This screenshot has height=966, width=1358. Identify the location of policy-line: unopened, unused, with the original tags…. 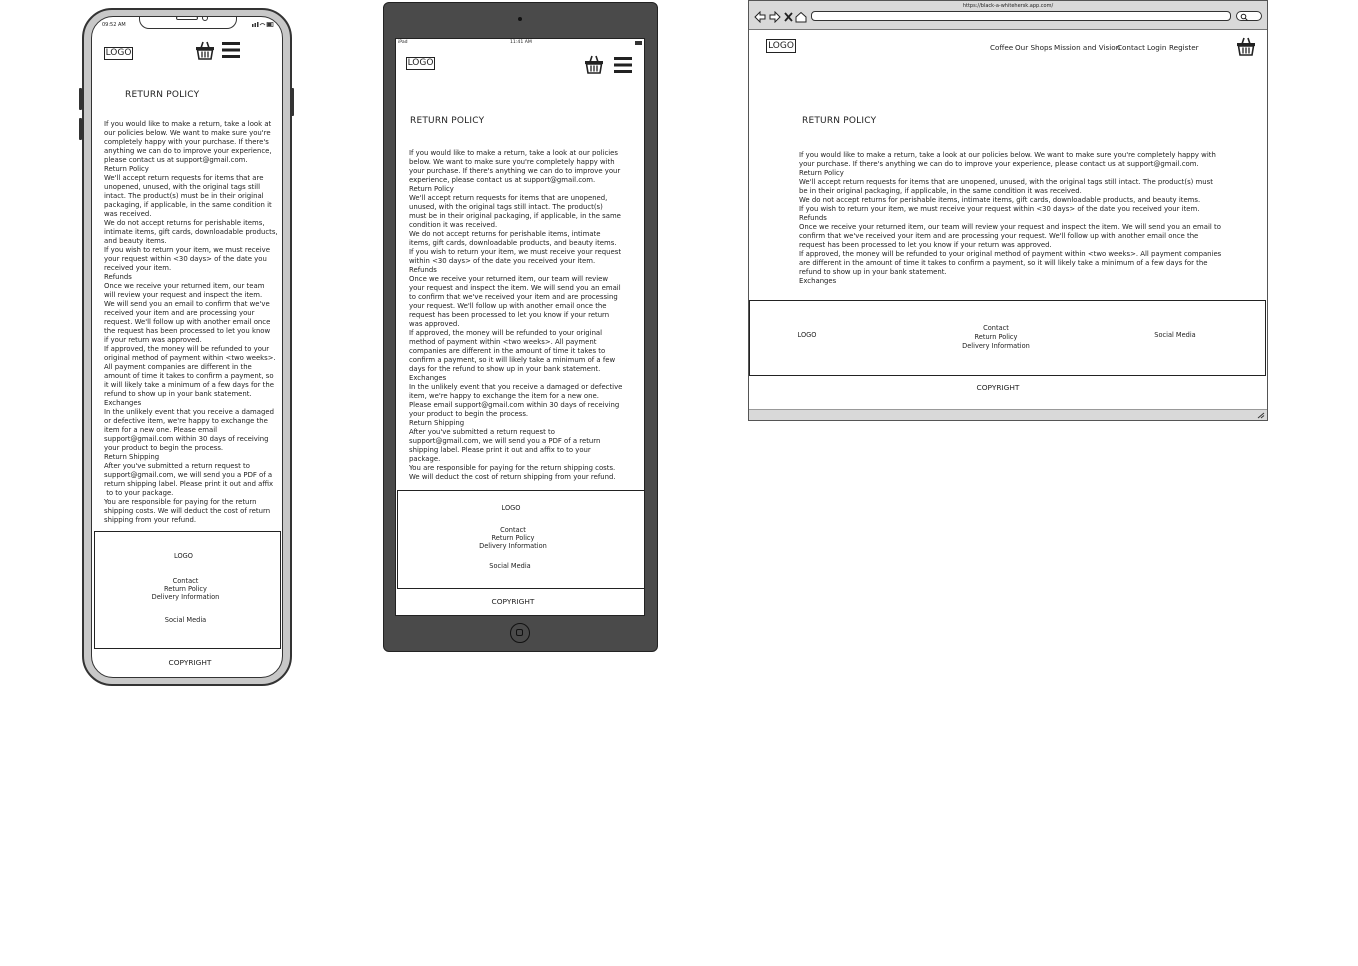
(182, 187).